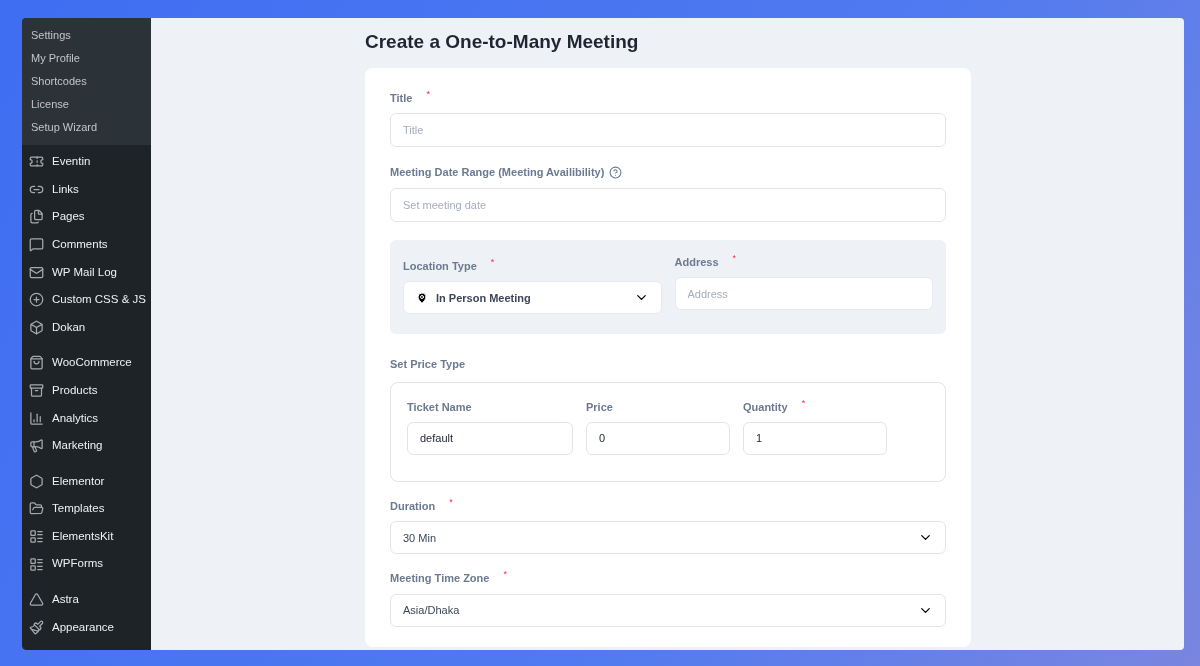  Describe the element at coordinates (815, 438) in the screenshot. I see `ticket-input: 1` at that location.